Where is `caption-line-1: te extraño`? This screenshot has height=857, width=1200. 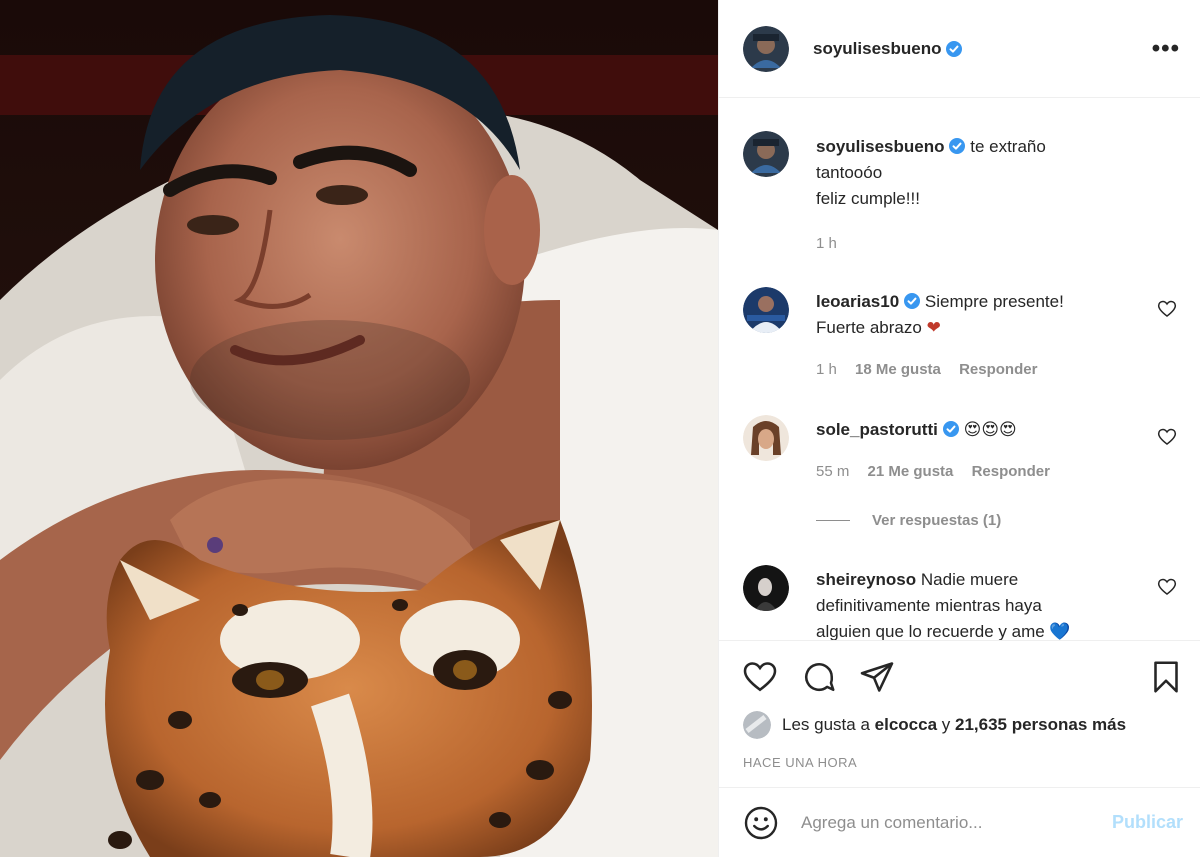
caption-line-1: te extraño is located at coordinates (1008, 146).